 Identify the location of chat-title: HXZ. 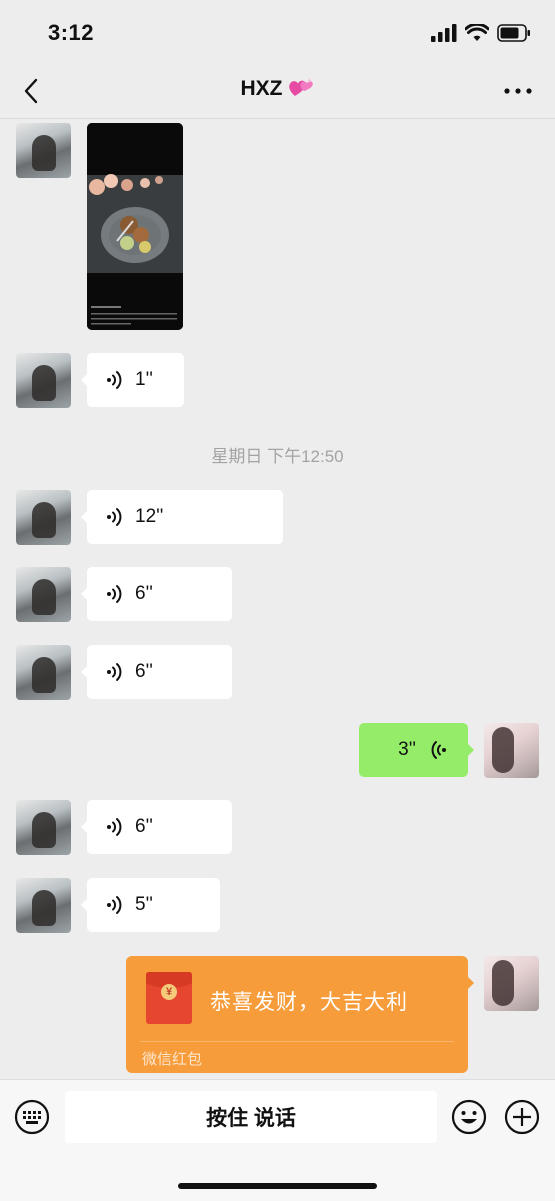
(277, 90).